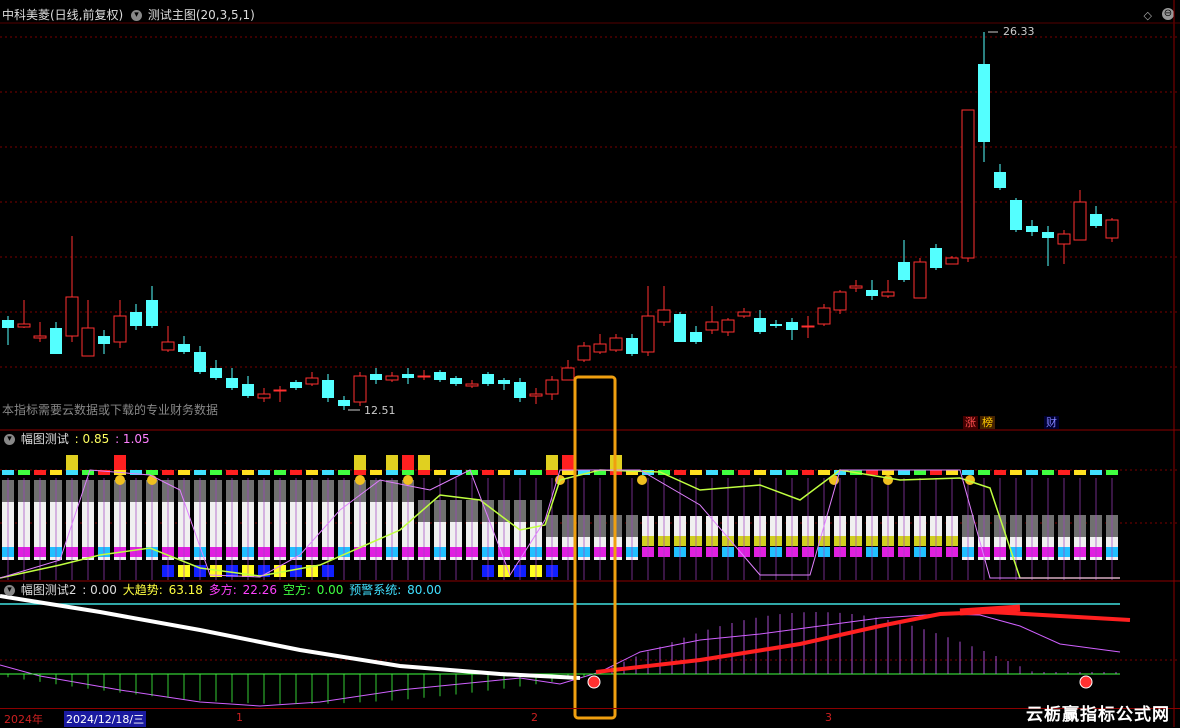  What do you see at coordinates (77, 439) in the screenshot?
I see `sub1-header: ▾ 幅图测试 : 0.85 : 1.05` at bounding box center [77, 439].